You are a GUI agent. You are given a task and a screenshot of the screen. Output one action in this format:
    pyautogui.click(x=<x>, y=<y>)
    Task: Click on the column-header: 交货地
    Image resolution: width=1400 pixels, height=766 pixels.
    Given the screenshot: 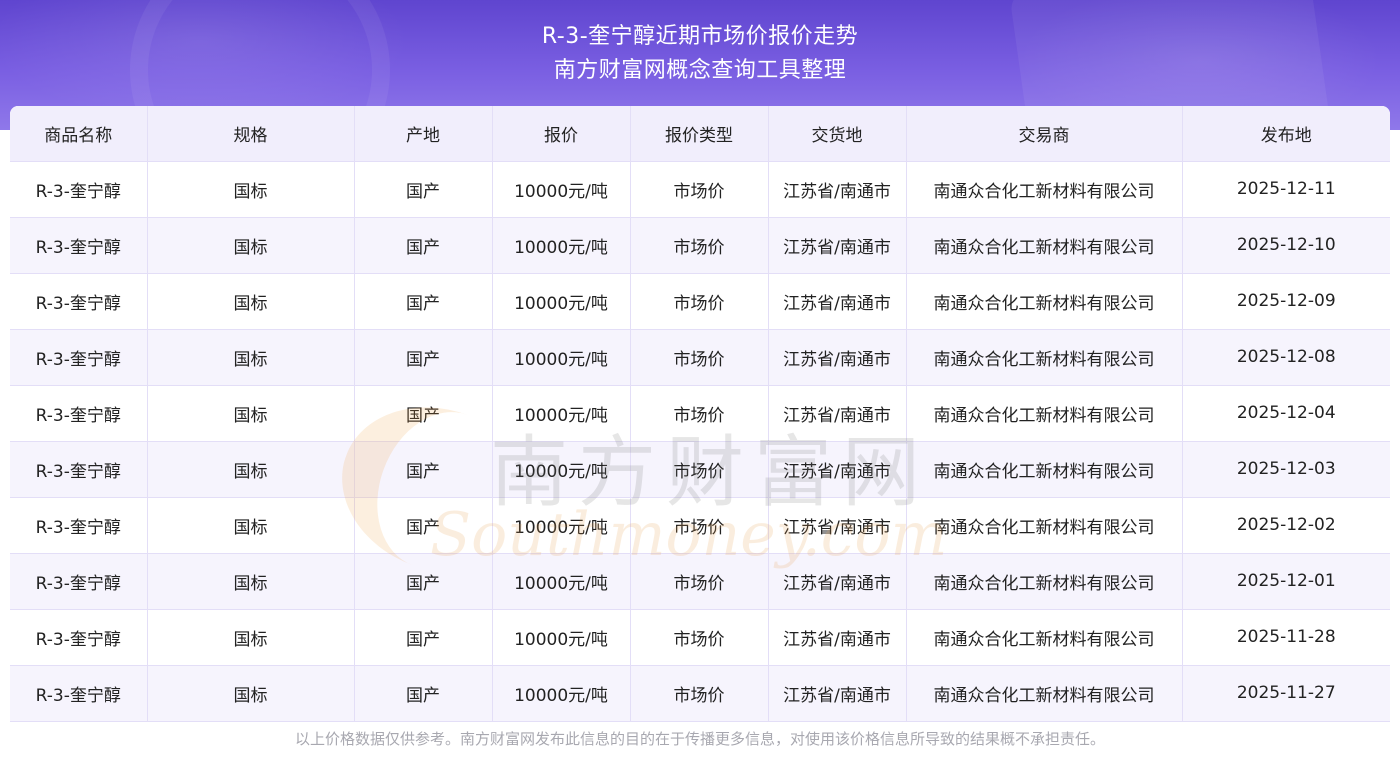 What is the action you would take?
    pyautogui.click(x=837, y=134)
    